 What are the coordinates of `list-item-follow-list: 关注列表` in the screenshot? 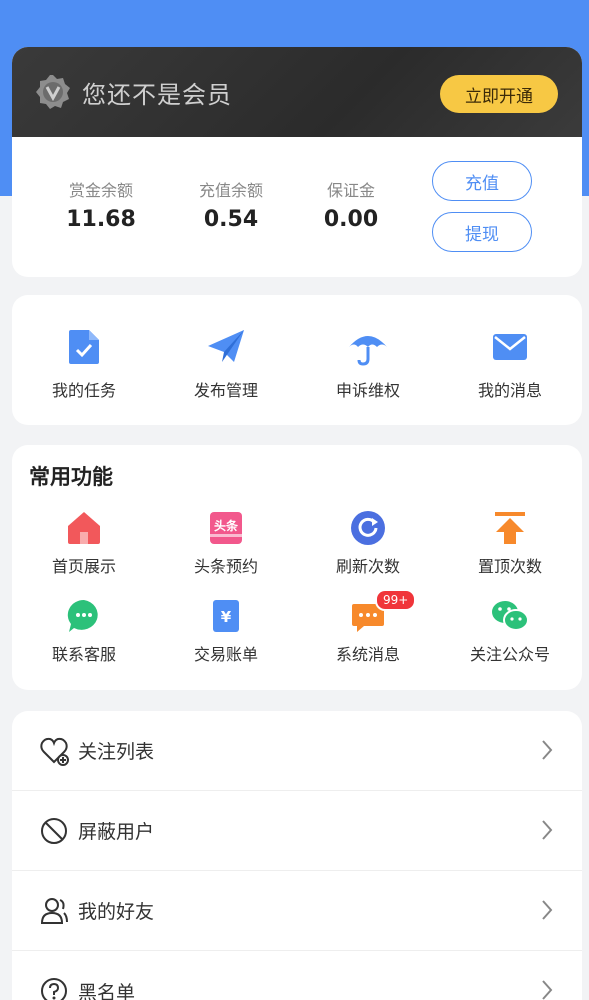 It's located at (297, 751).